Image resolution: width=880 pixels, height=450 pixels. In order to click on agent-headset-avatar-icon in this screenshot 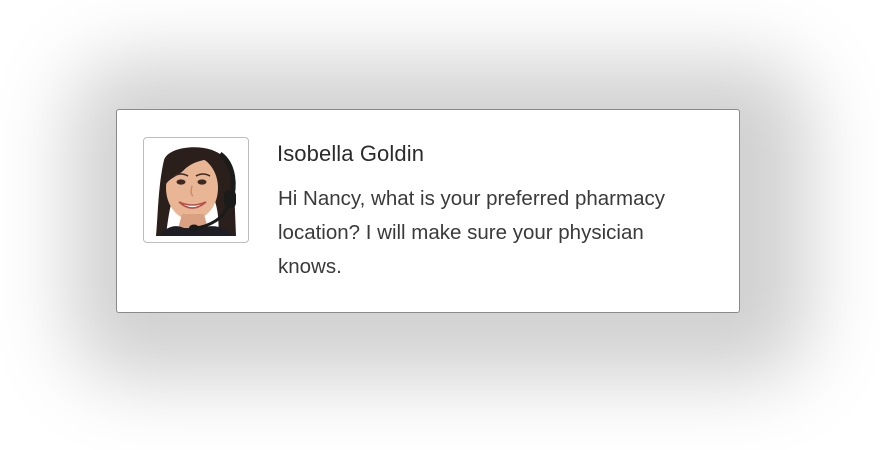, I will do `click(197, 191)`.